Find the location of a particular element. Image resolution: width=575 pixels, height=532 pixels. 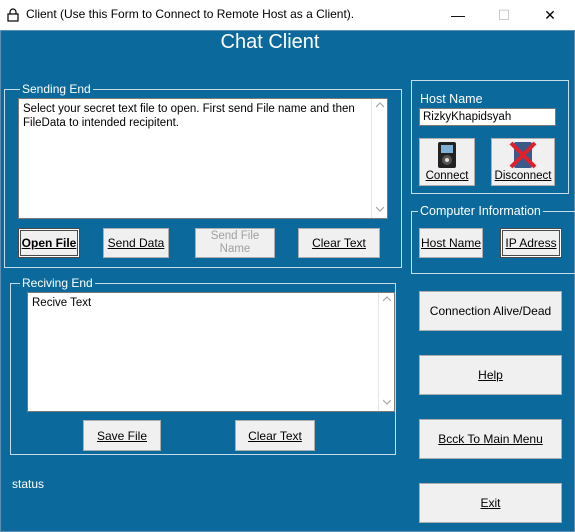

host-name-label: Host Name is located at coordinates (451, 99).